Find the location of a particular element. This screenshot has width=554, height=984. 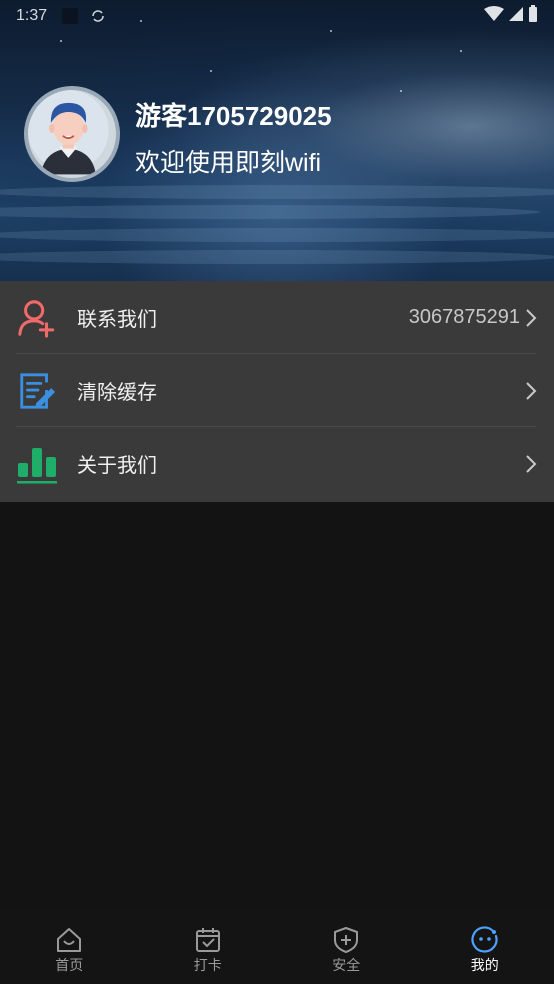

menu-item-contact-us: 联系我们 3067875291 is located at coordinates (277, 317).